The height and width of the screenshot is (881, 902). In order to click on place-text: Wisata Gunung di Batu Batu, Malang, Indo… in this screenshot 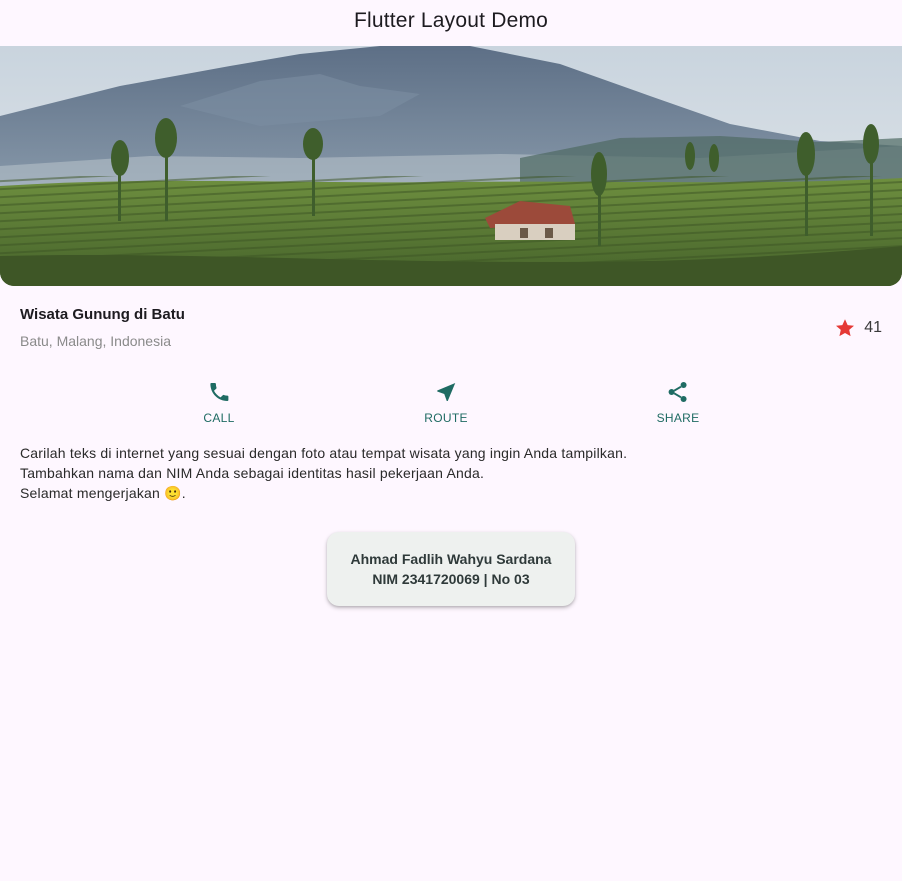, I will do `click(102, 327)`.